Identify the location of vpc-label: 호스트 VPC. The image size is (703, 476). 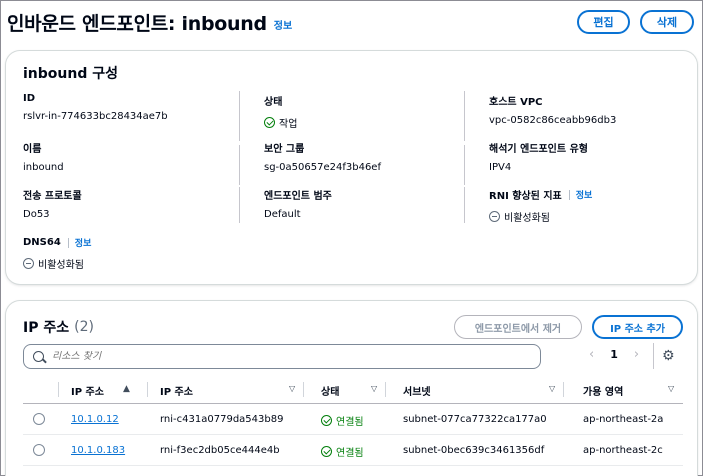
(516, 102).